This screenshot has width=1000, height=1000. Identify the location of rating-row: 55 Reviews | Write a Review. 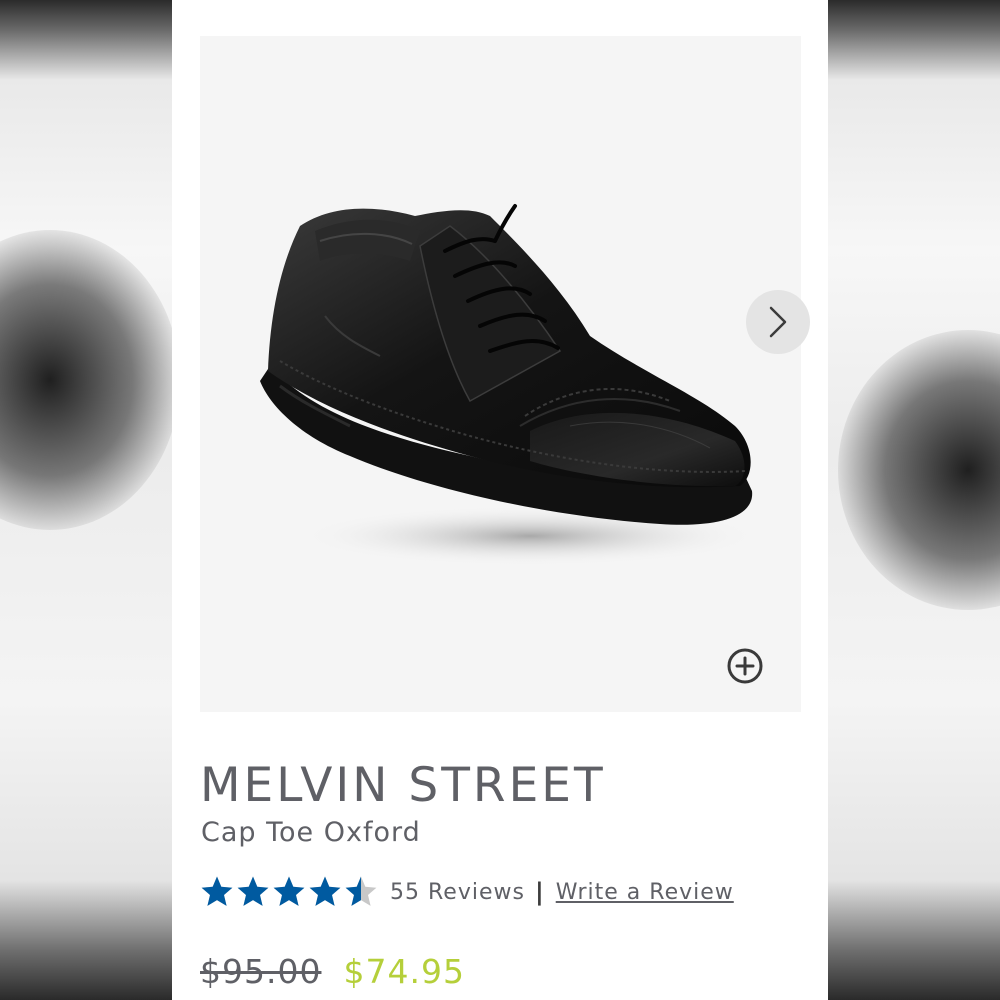
(467, 892).